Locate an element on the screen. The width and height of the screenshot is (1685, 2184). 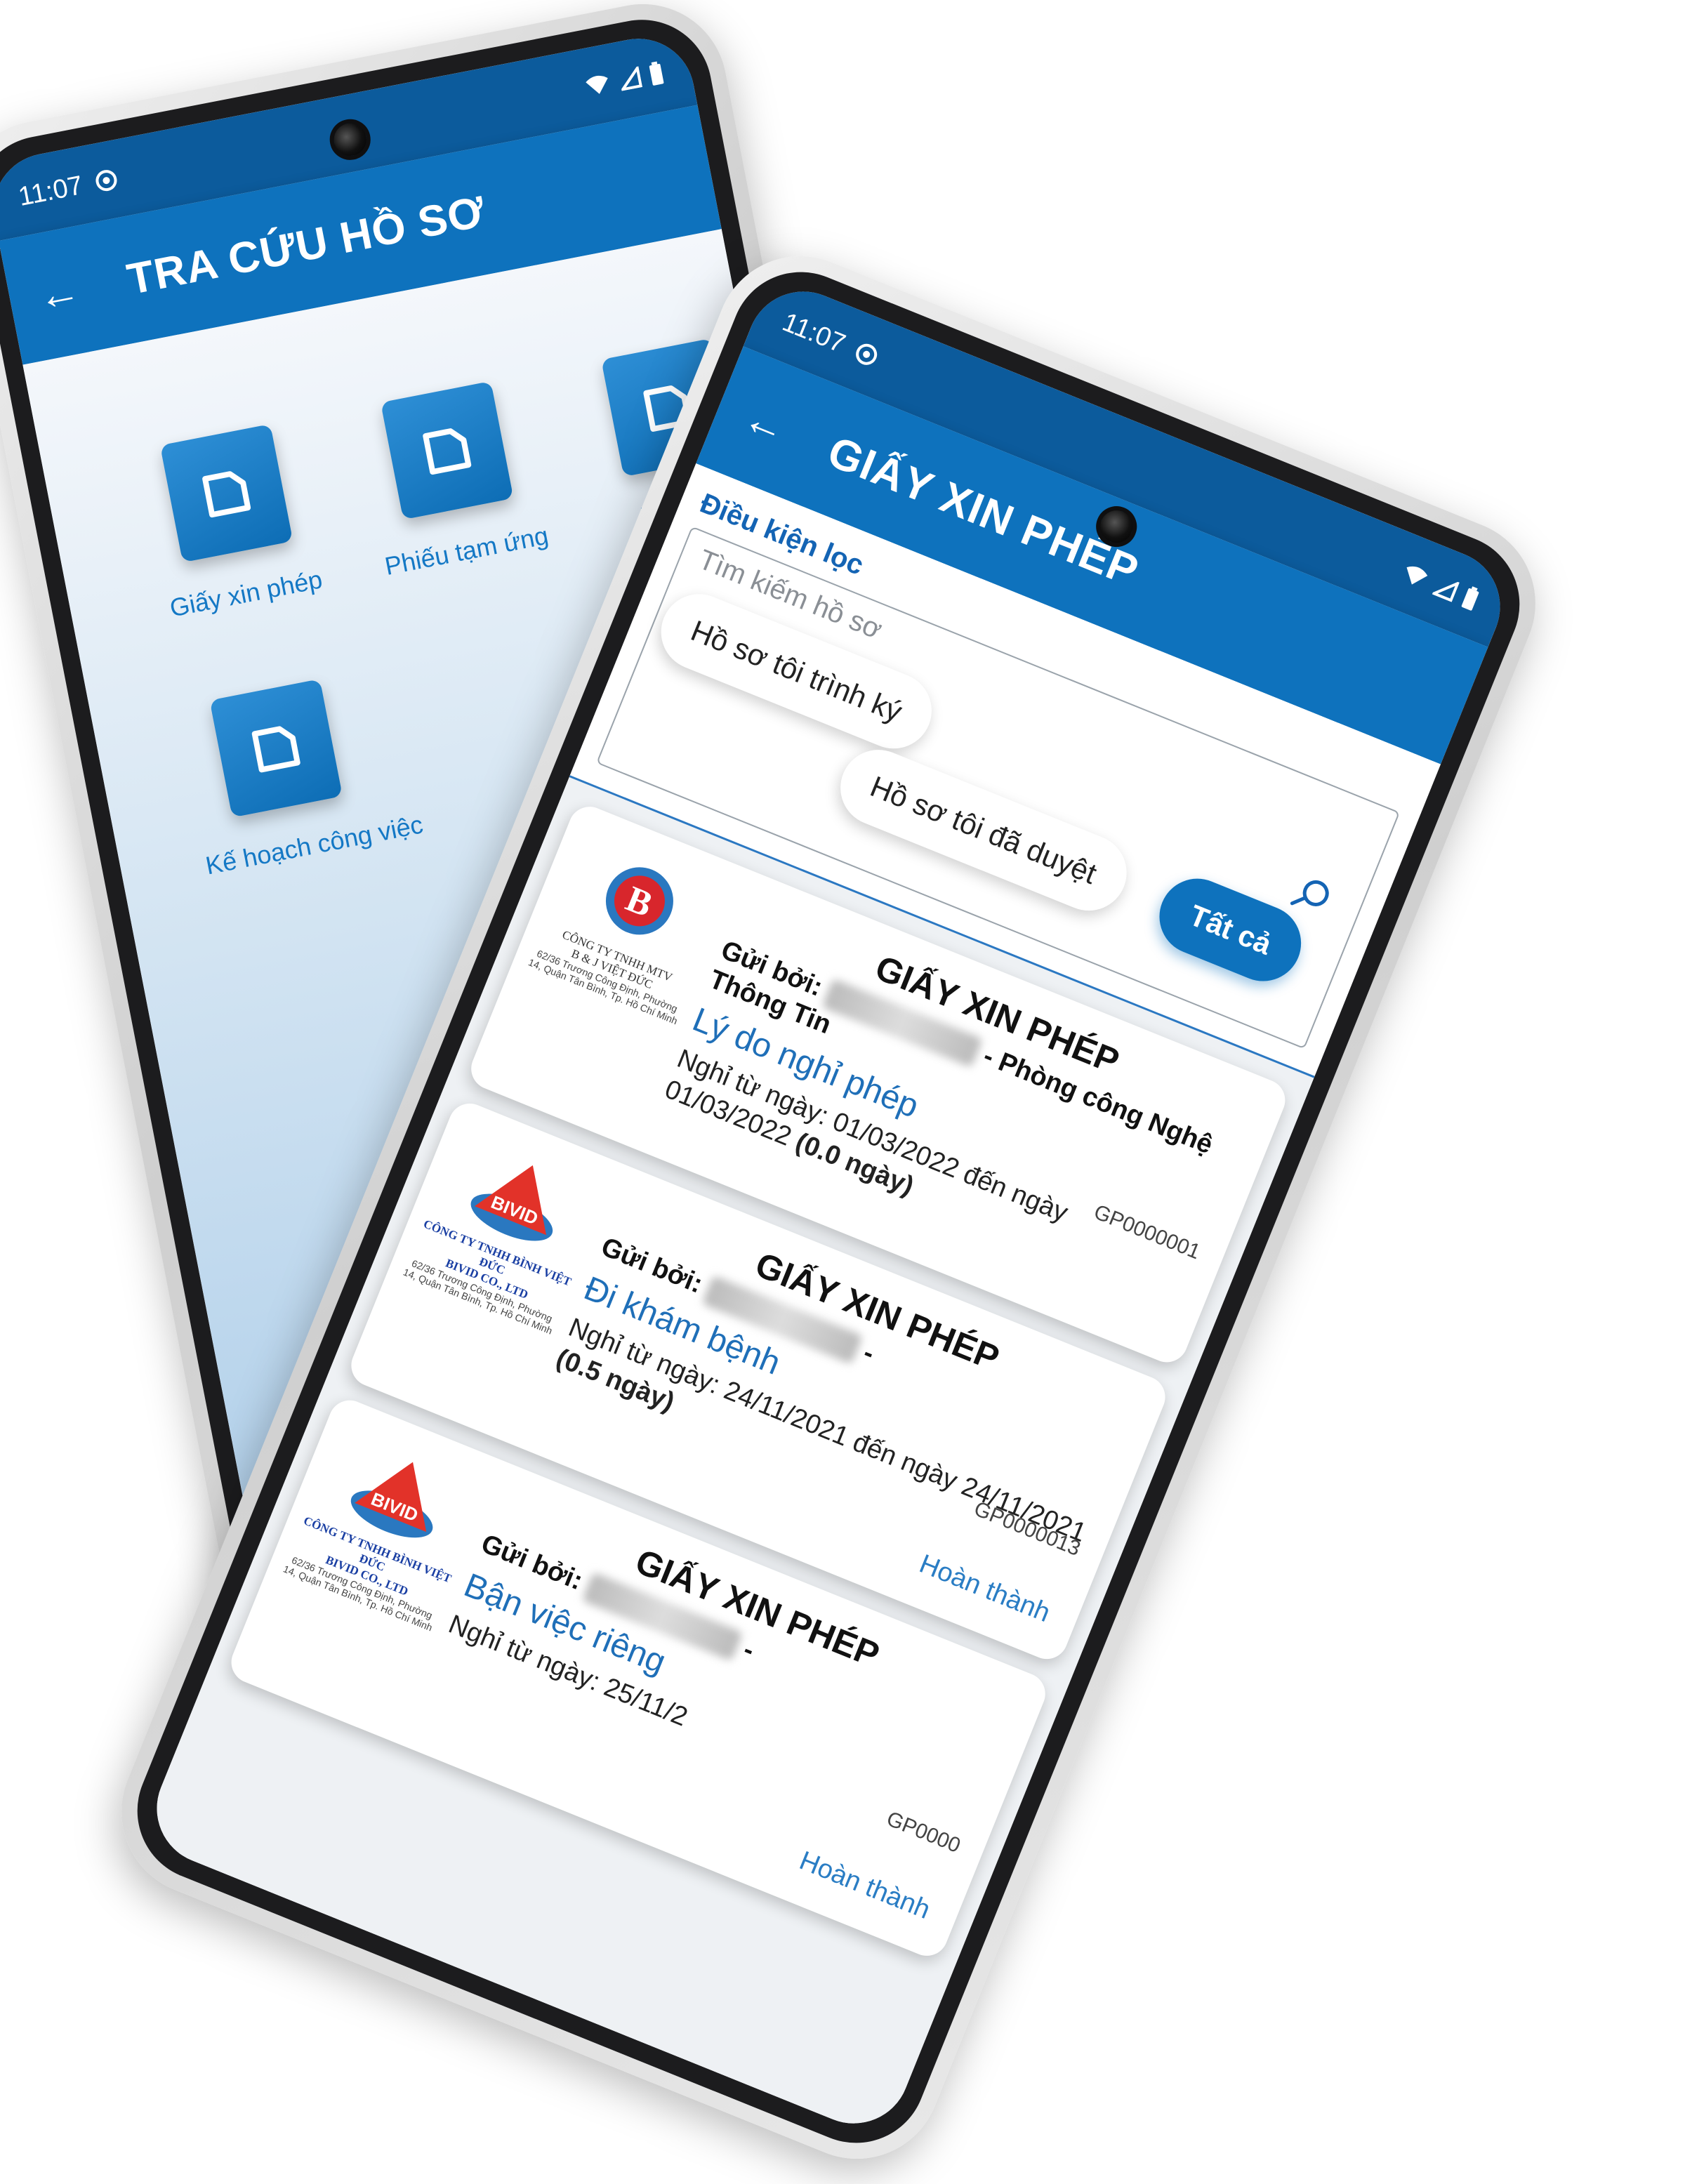
tile-label: Giấy xin phép is located at coordinates (246, 593).